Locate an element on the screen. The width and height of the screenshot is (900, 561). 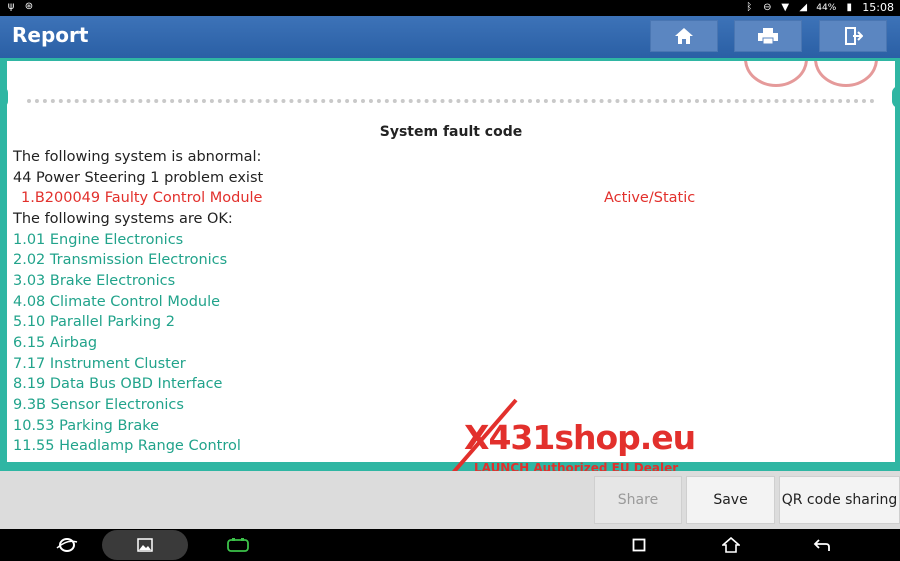
ok-system-item: 6.15 Airbag is located at coordinates (55, 343).